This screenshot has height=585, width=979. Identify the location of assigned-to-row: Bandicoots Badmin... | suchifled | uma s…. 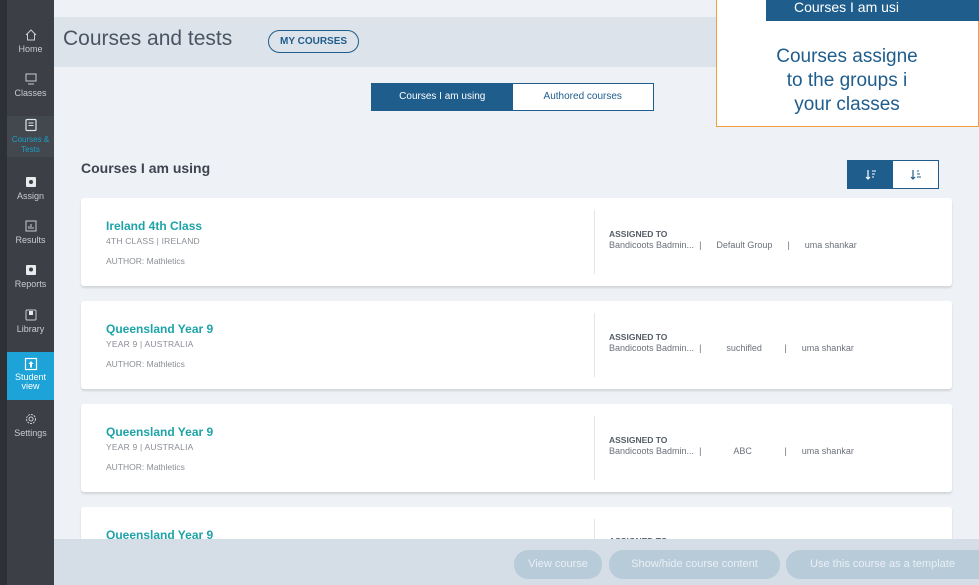
(731, 348).